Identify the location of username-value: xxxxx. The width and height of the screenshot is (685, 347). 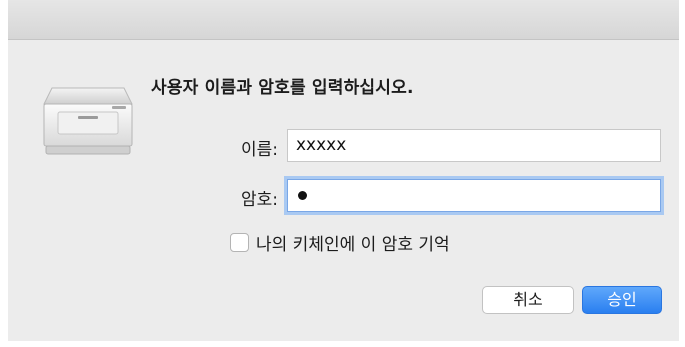
(321, 145).